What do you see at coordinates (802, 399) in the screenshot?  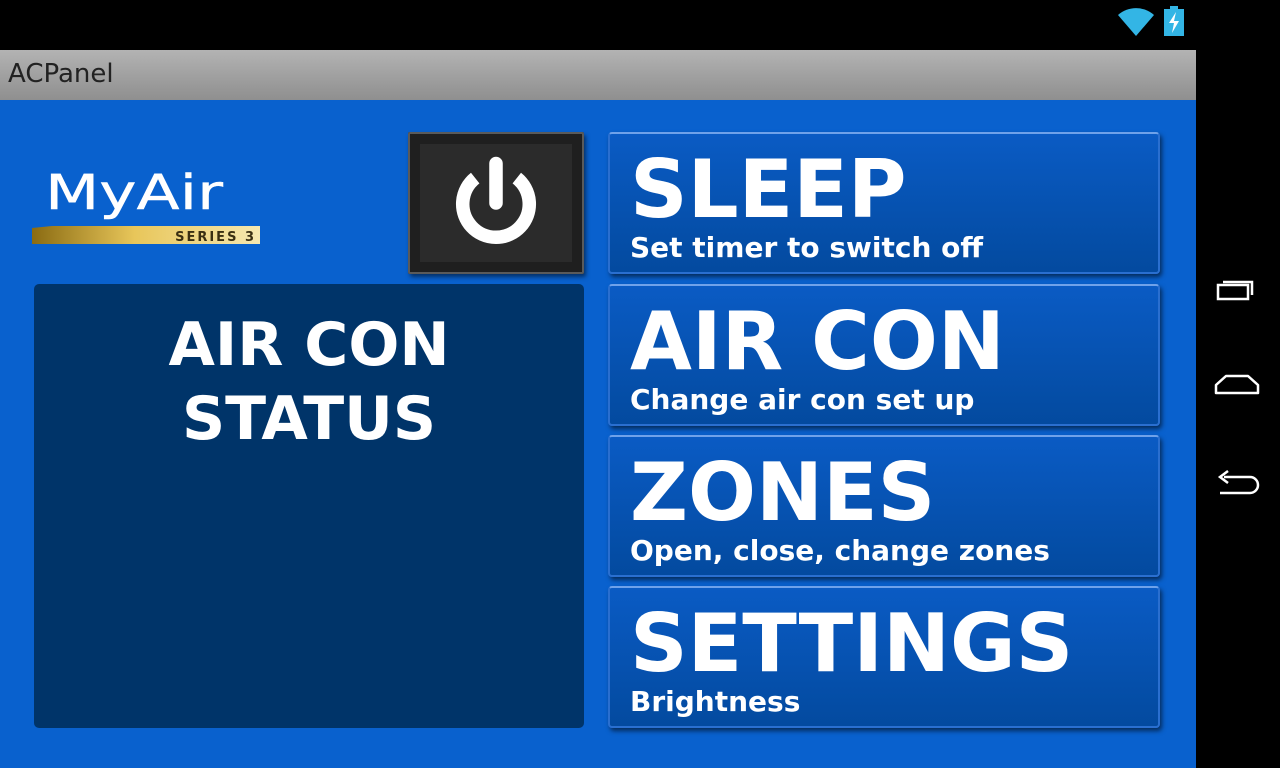 I see `air-con-button-subtitle: Change air con set up` at bounding box center [802, 399].